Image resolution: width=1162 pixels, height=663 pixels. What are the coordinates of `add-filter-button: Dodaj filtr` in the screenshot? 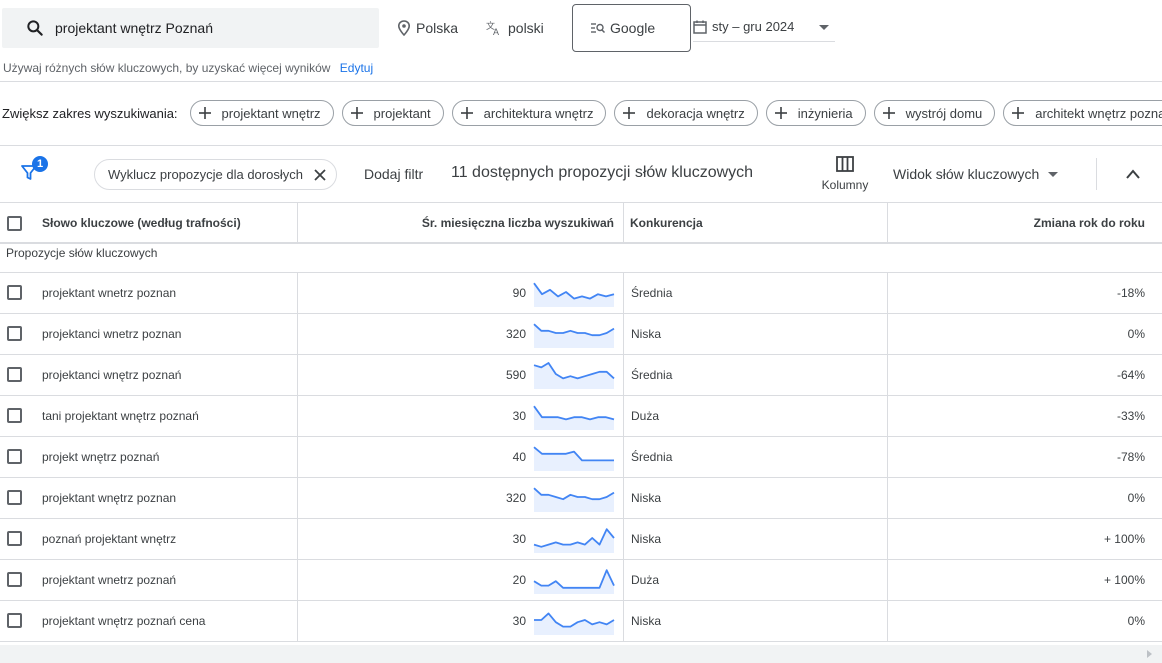 It's located at (393, 174).